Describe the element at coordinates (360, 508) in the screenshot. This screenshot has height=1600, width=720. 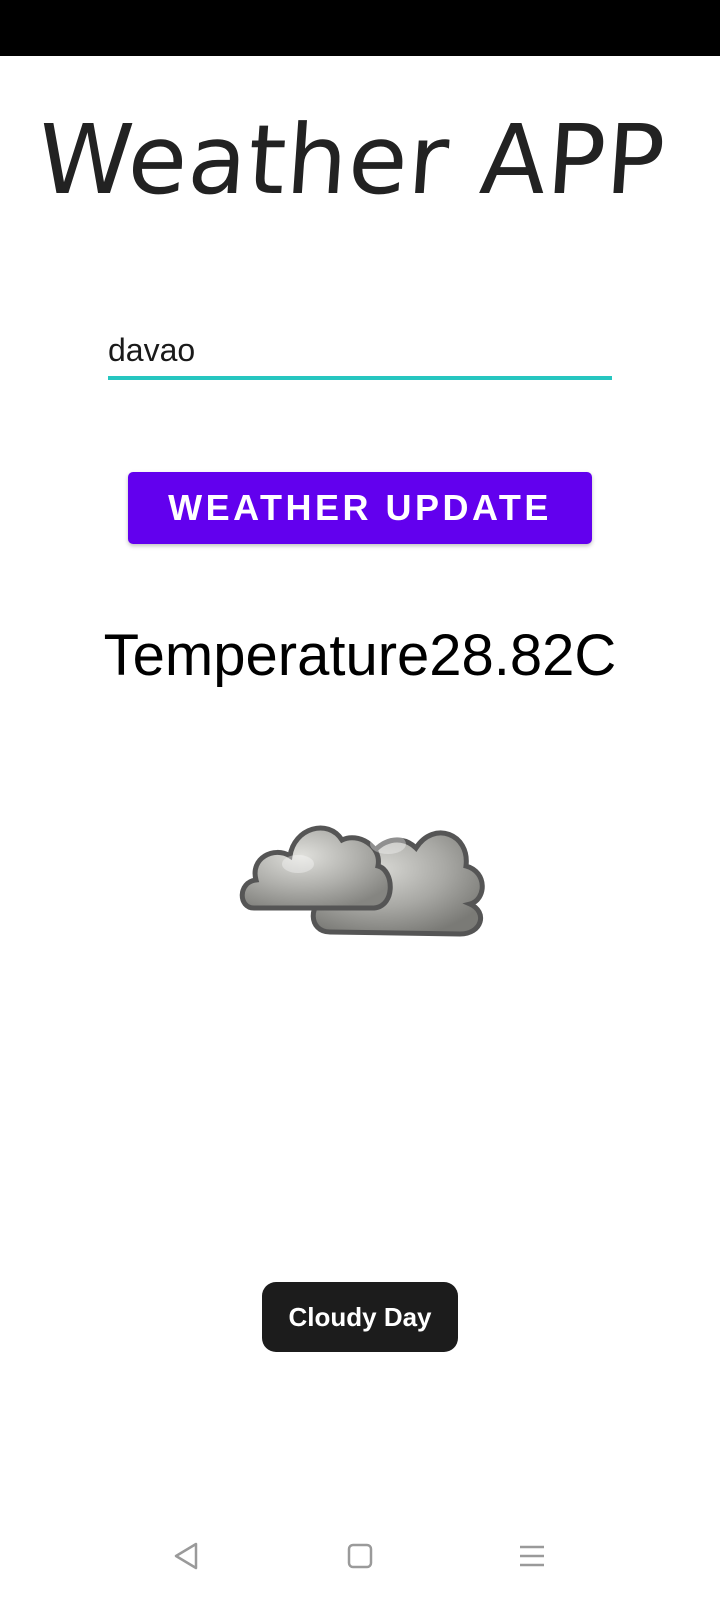
I see `weather-update-button: WEATHER UPDATE` at that location.